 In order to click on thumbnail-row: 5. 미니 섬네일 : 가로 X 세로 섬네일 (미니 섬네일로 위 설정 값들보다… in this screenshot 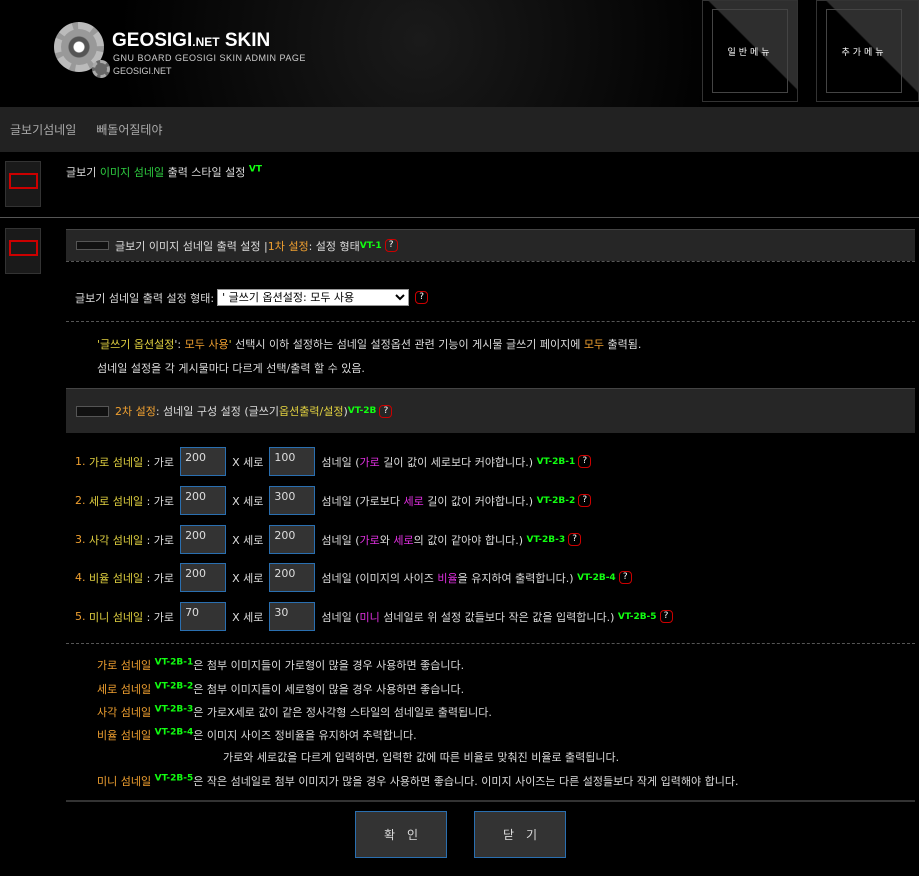, I will do `click(374, 616)`.